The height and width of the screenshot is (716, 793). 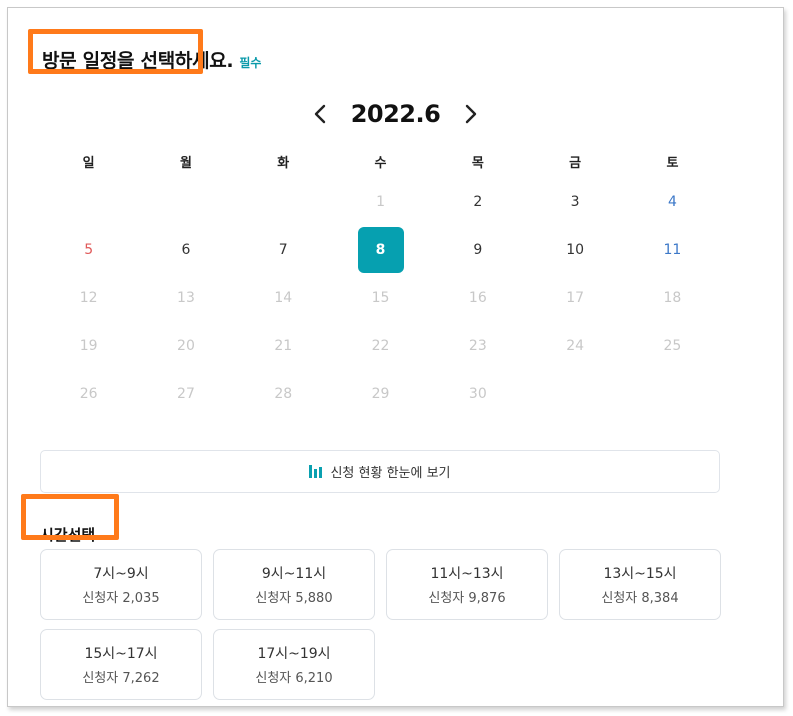 I want to click on time-slot: 11시~13시 신청자 9,876, so click(x=467, y=584).